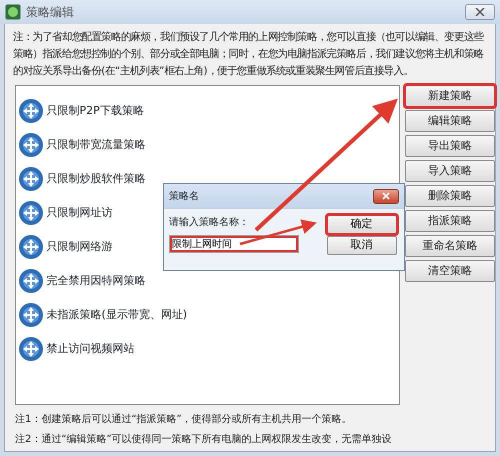 The height and width of the screenshot is (456, 500). Describe the element at coordinates (209, 223) in the screenshot. I see `prompt-label: 请输入策略名称：` at that location.